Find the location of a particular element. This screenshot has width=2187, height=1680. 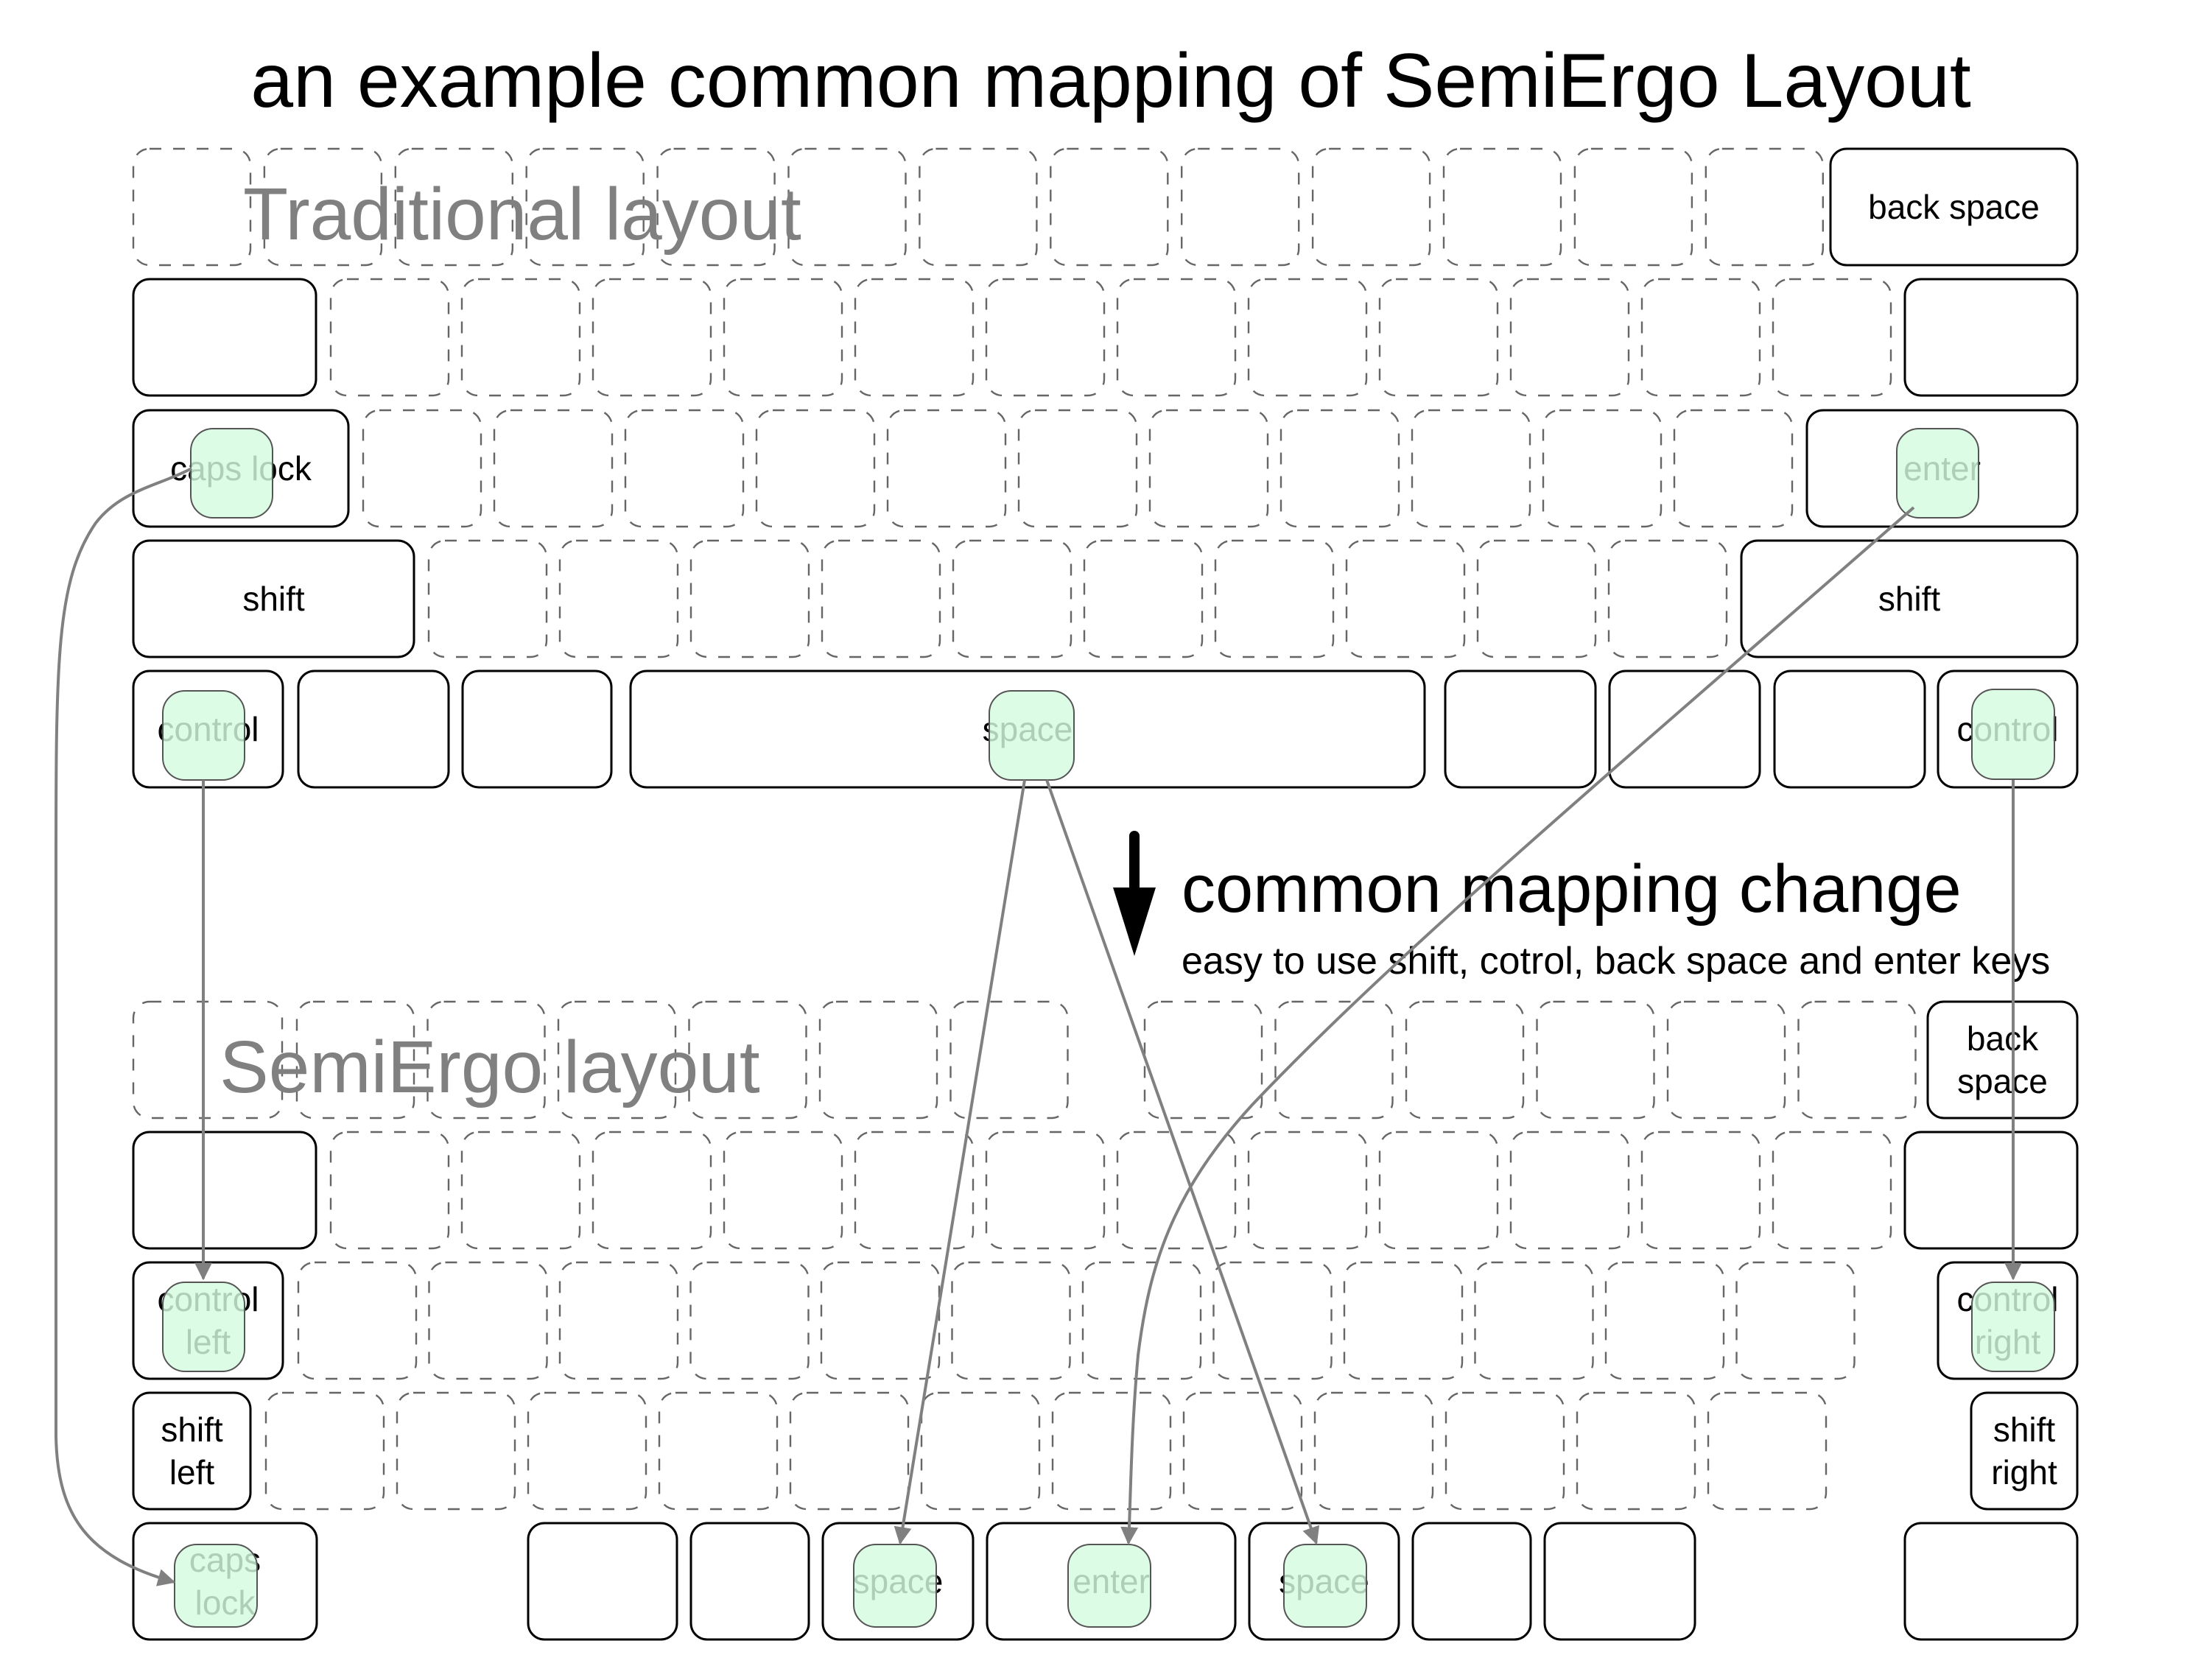

semiergo-key-space-left: space is located at coordinates (898, 1582).